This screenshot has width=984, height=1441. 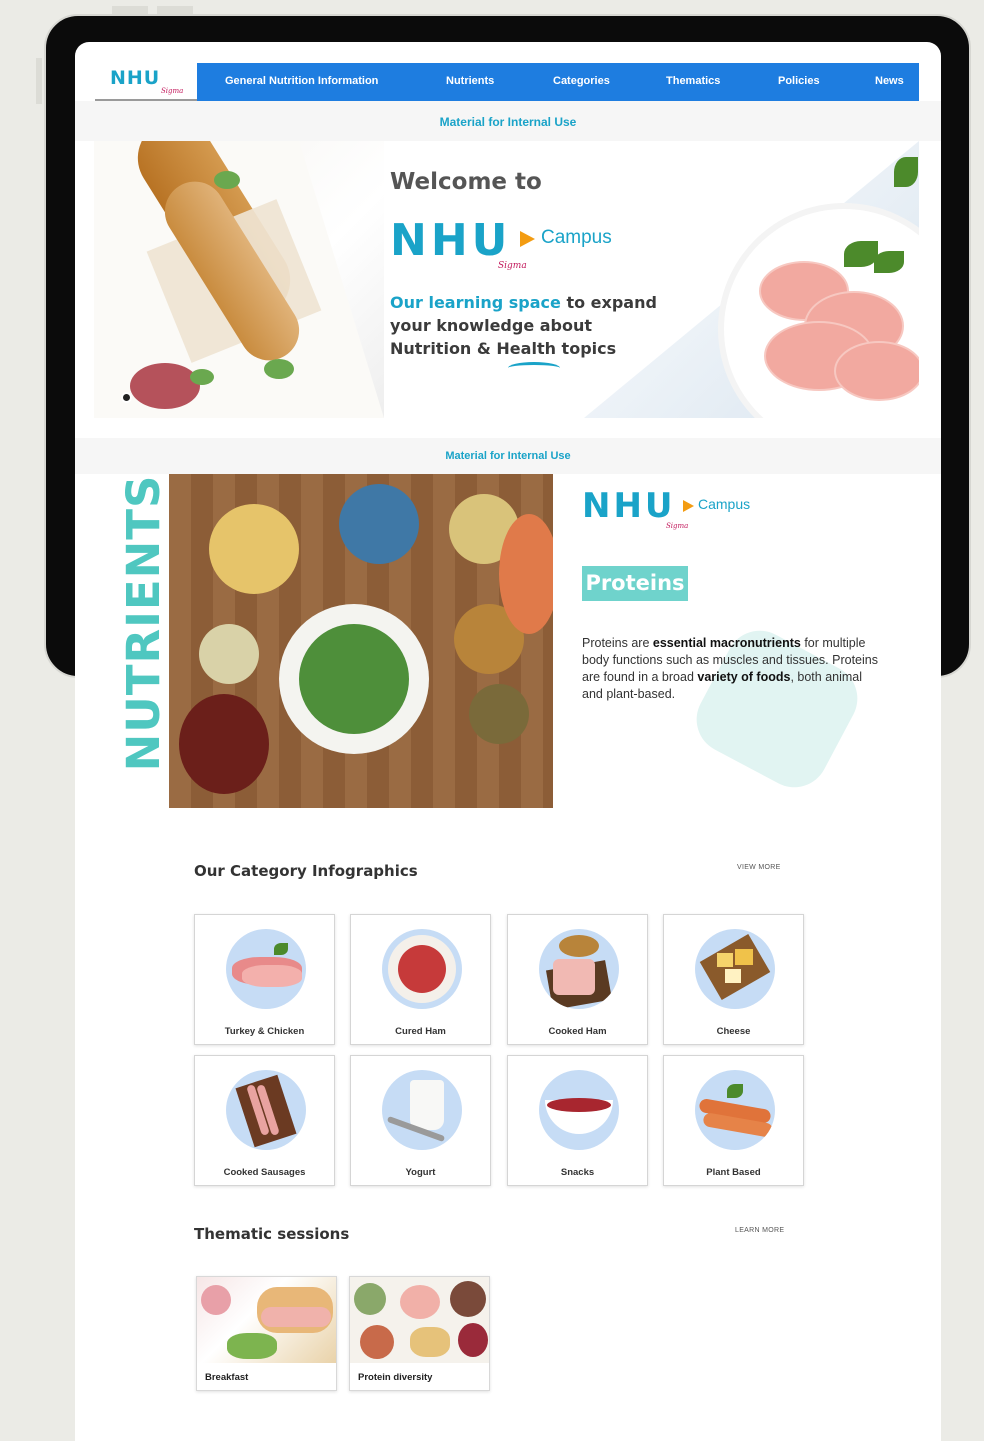 What do you see at coordinates (759, 867) in the screenshot?
I see `view-more-link: VIEW MORE` at bounding box center [759, 867].